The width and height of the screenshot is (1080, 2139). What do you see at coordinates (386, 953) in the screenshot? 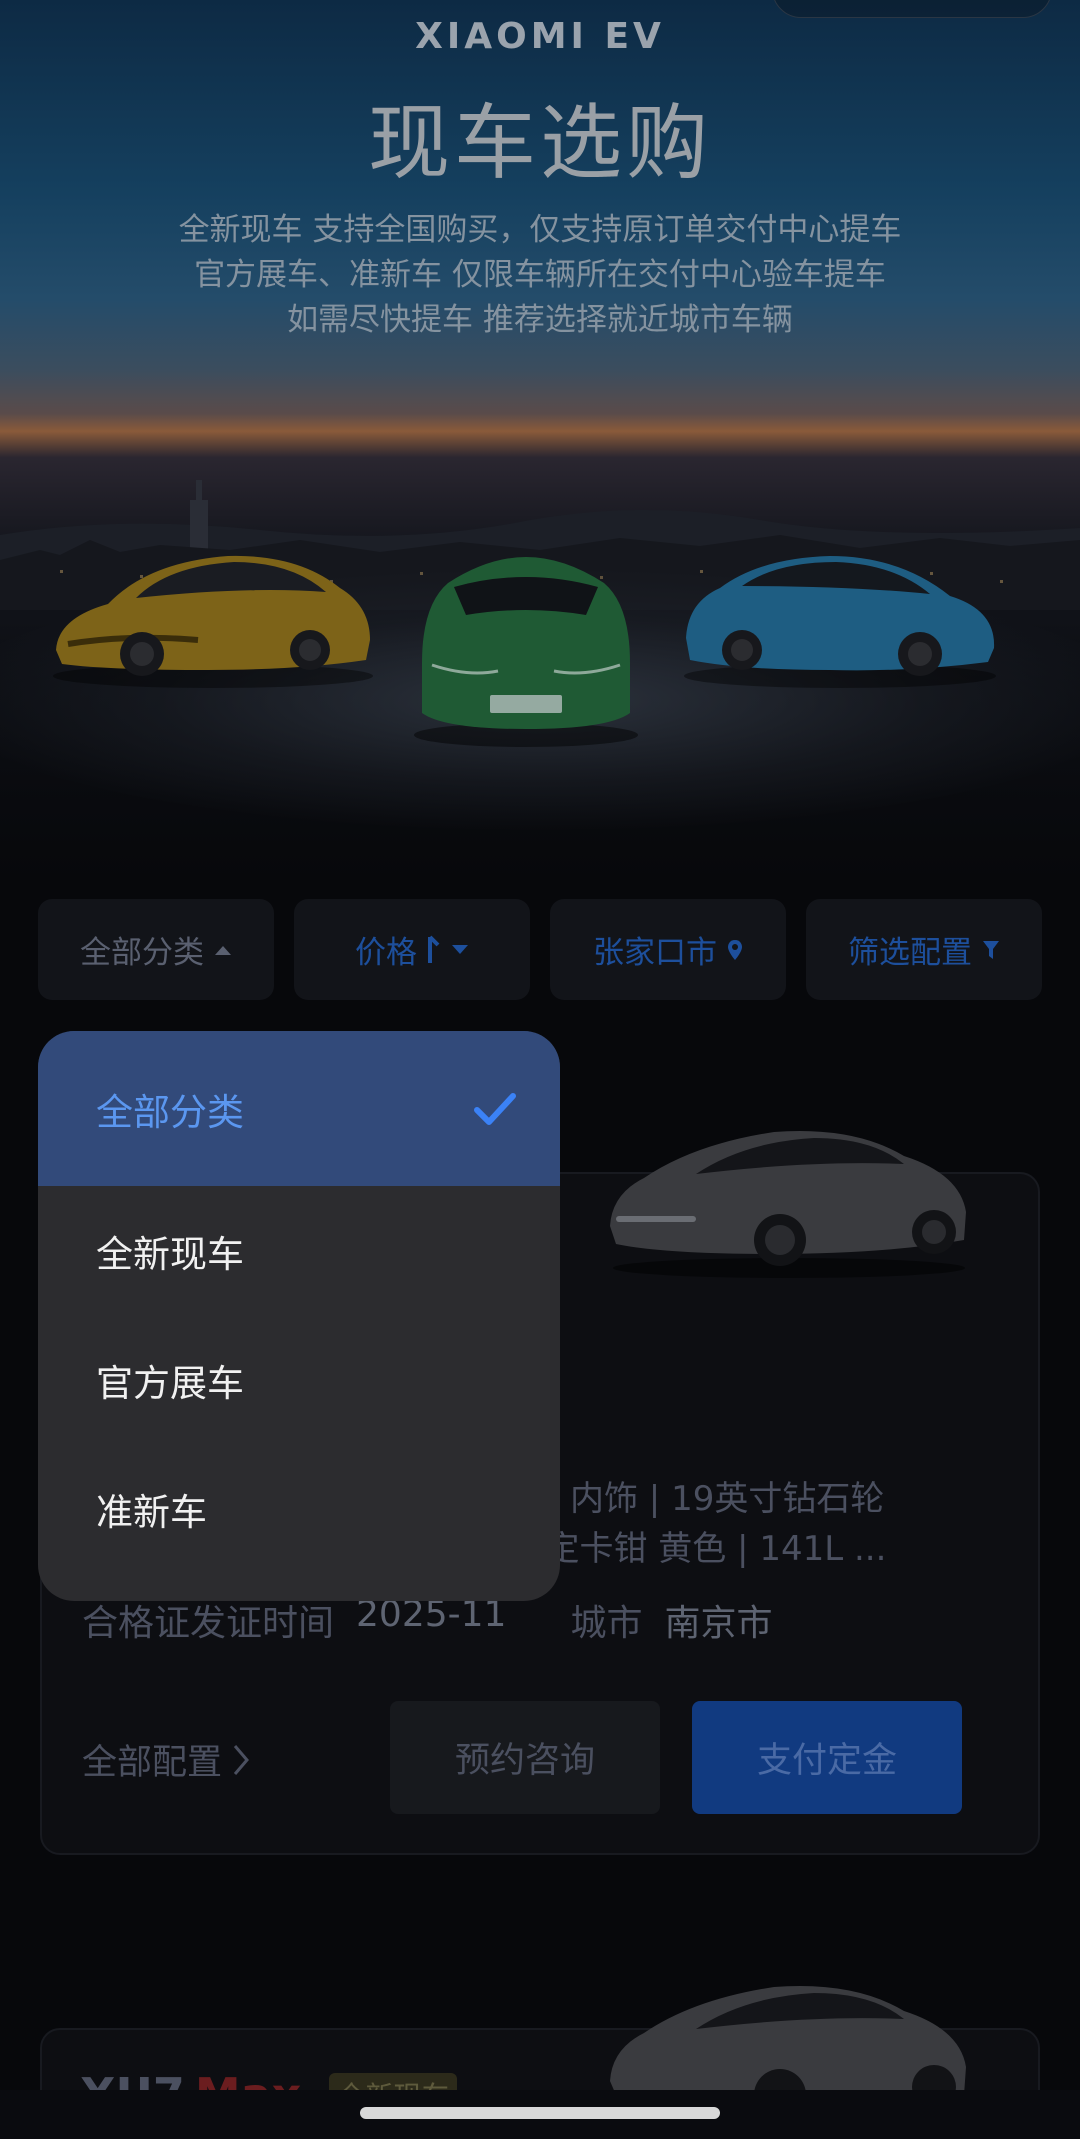
I see `filter-price-label: 价格` at bounding box center [386, 953].